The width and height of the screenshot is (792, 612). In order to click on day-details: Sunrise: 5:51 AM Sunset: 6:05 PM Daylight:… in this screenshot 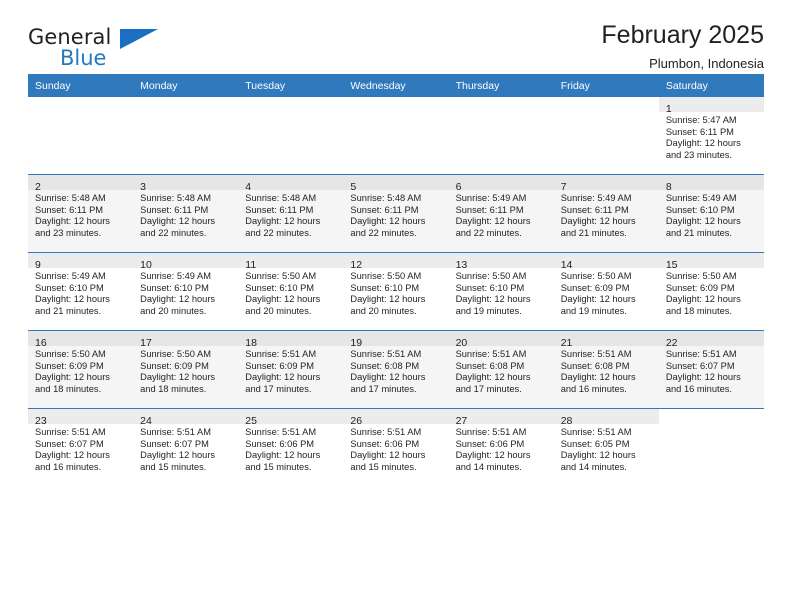, I will do `click(606, 448)`.